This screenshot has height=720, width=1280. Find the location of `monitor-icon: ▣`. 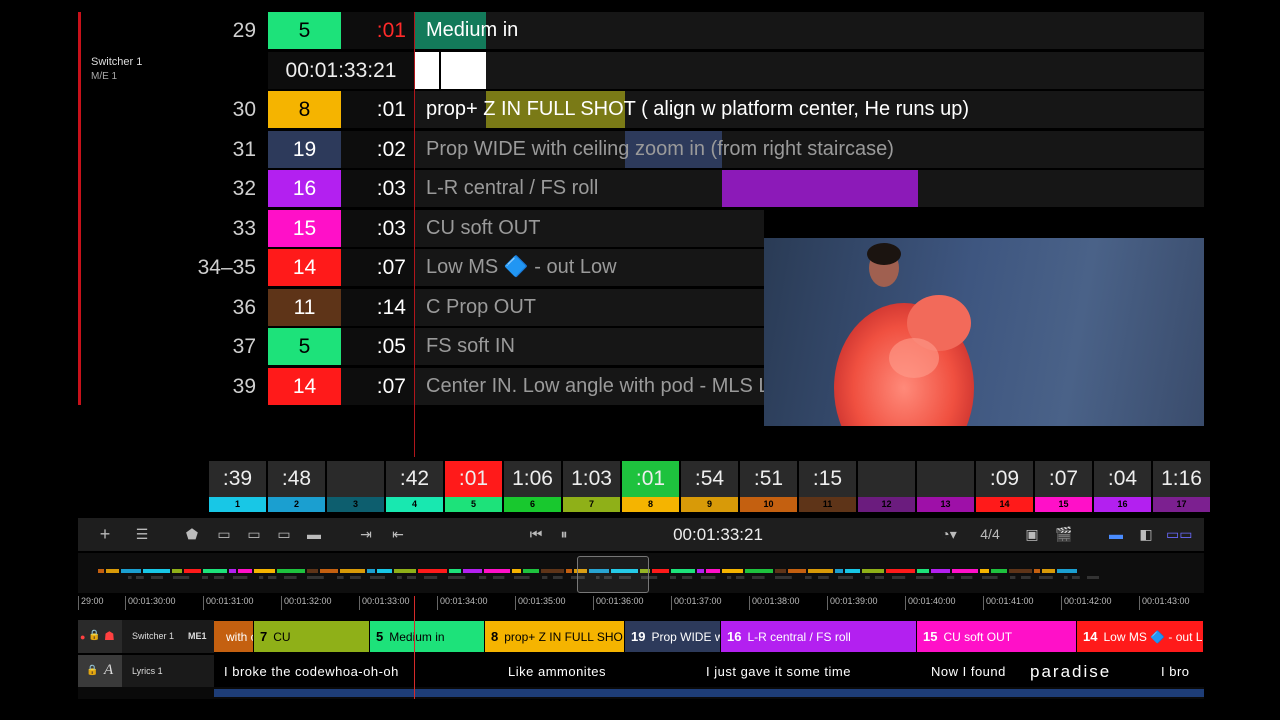

monitor-icon: ▣ is located at coordinates (1032, 534).